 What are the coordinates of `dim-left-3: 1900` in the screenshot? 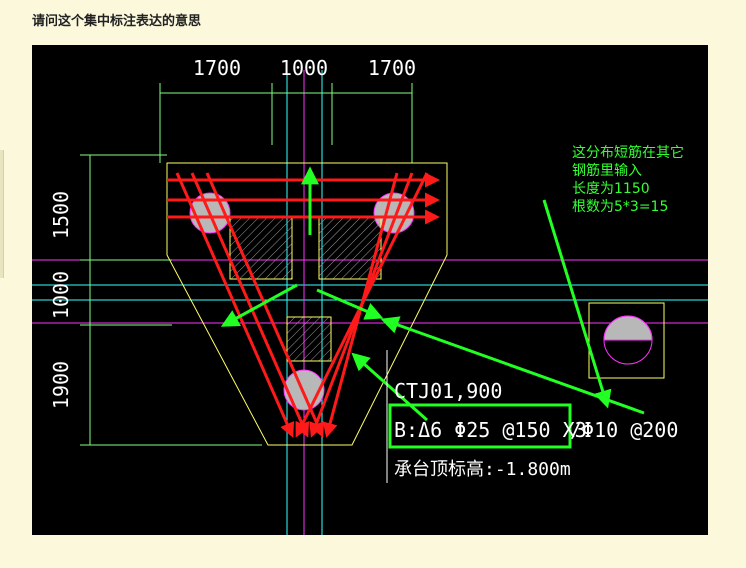 It's located at (61, 385).